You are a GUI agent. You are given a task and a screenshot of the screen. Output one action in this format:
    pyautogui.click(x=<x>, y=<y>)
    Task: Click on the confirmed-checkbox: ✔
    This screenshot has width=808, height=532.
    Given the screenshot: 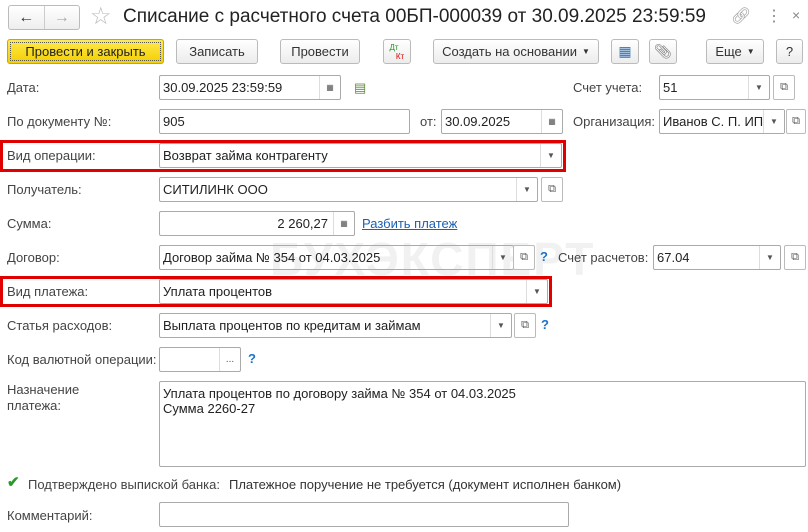 What is the action you would take?
    pyautogui.click(x=14, y=482)
    